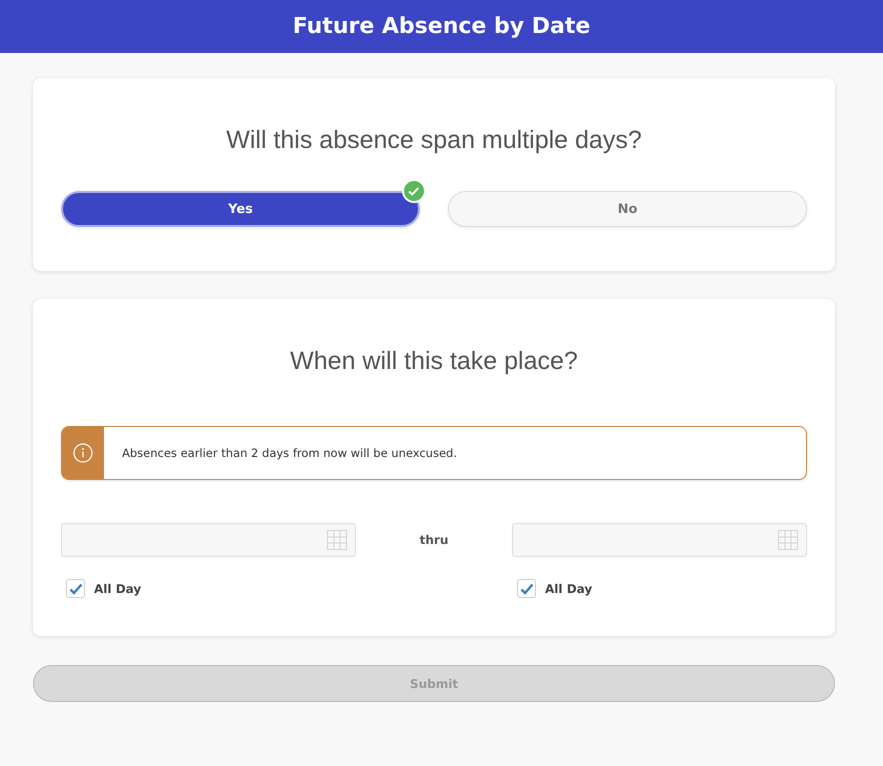  I want to click on question-heading: When will this take place?, so click(434, 361).